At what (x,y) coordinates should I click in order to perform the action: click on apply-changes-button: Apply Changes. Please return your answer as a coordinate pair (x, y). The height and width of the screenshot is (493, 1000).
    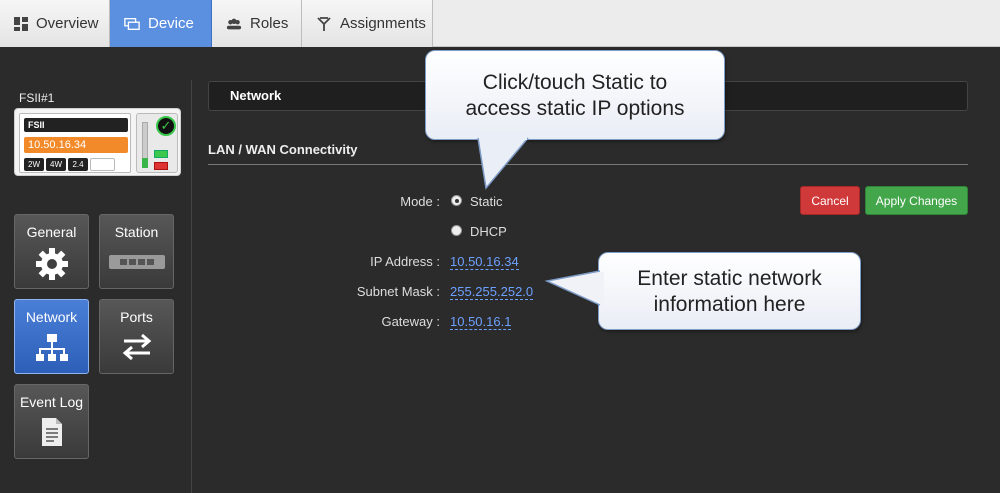
    Looking at the image, I should click on (916, 200).